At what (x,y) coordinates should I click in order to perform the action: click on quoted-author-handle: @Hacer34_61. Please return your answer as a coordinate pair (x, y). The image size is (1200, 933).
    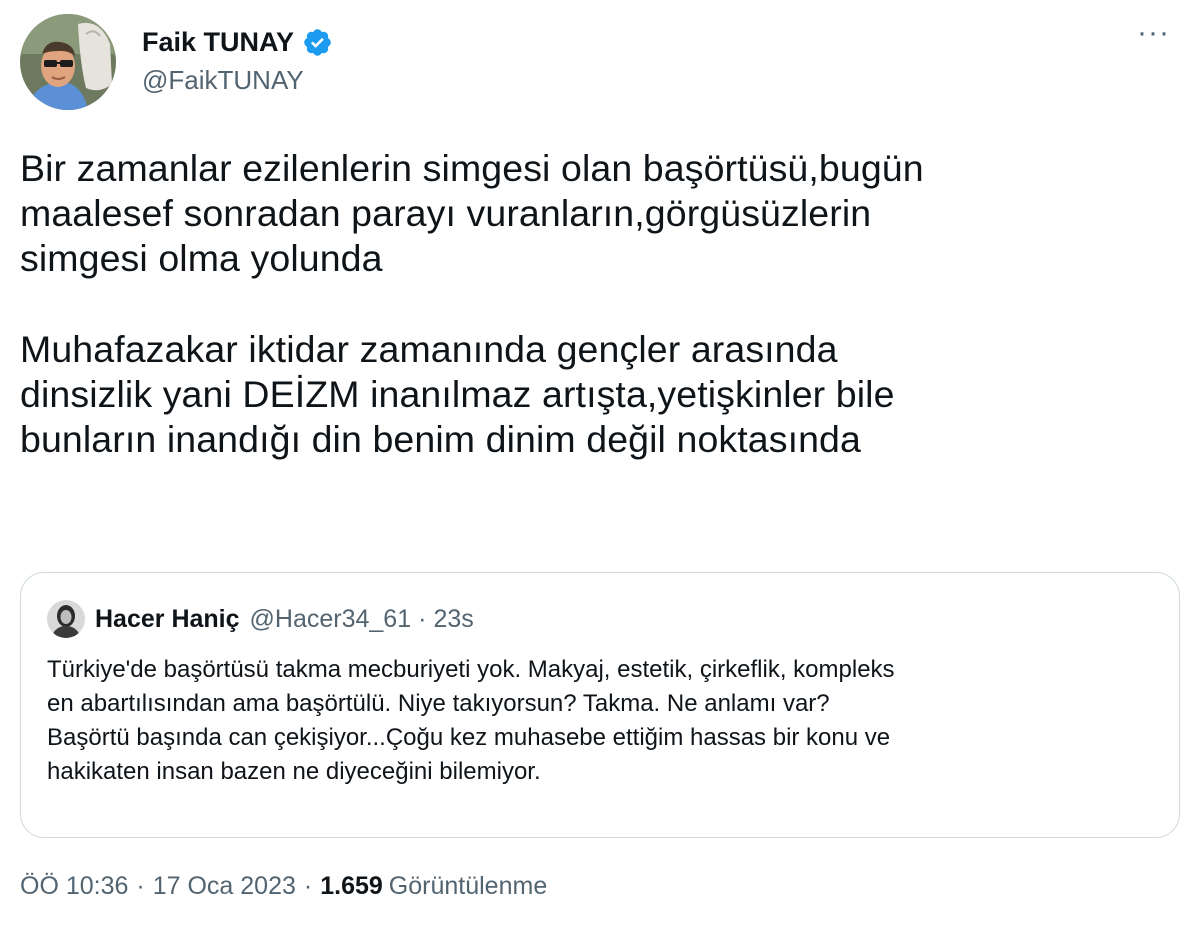
    Looking at the image, I should click on (331, 619).